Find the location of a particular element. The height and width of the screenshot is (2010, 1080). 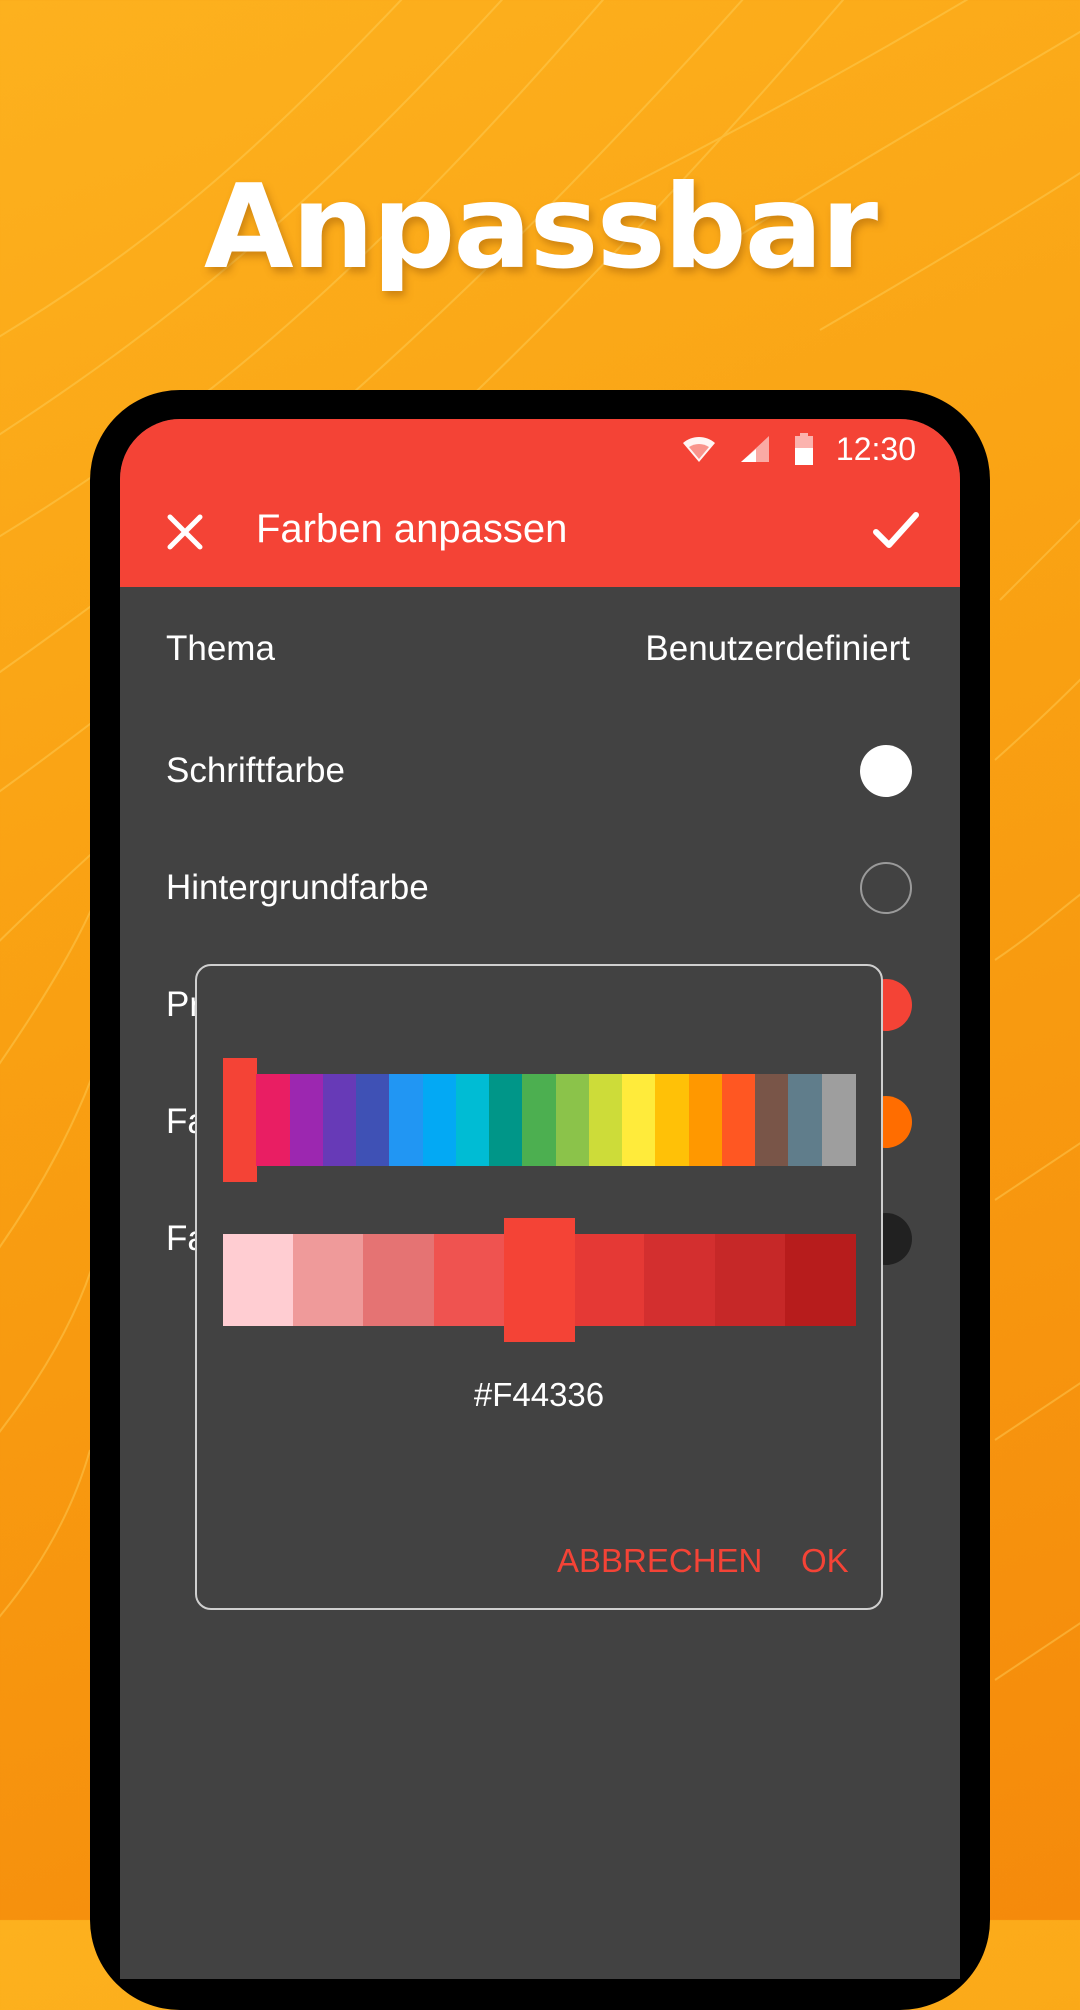

cancel-button: ABBRECHEN is located at coordinates (659, 1561).